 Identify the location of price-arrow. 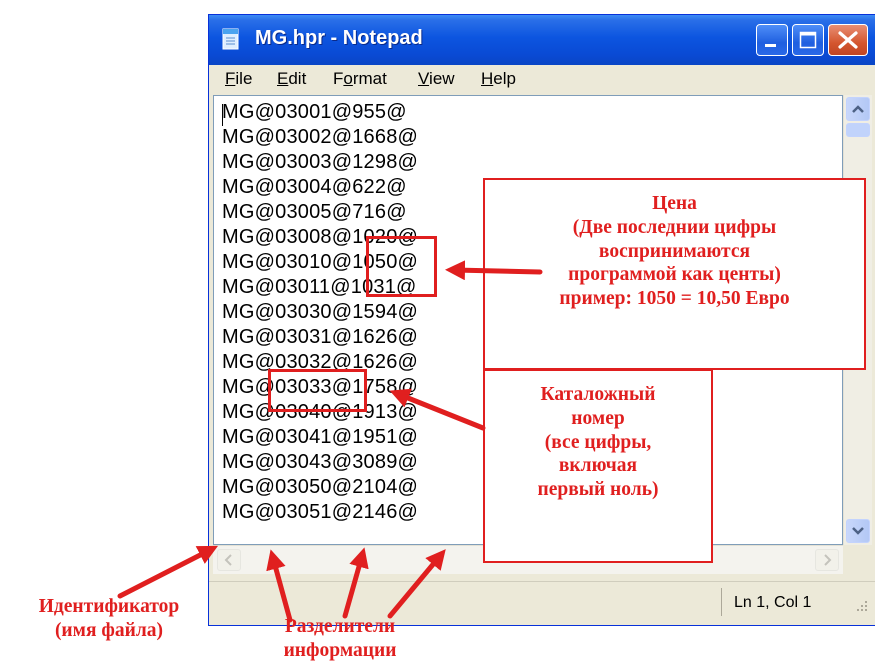
(494, 270).